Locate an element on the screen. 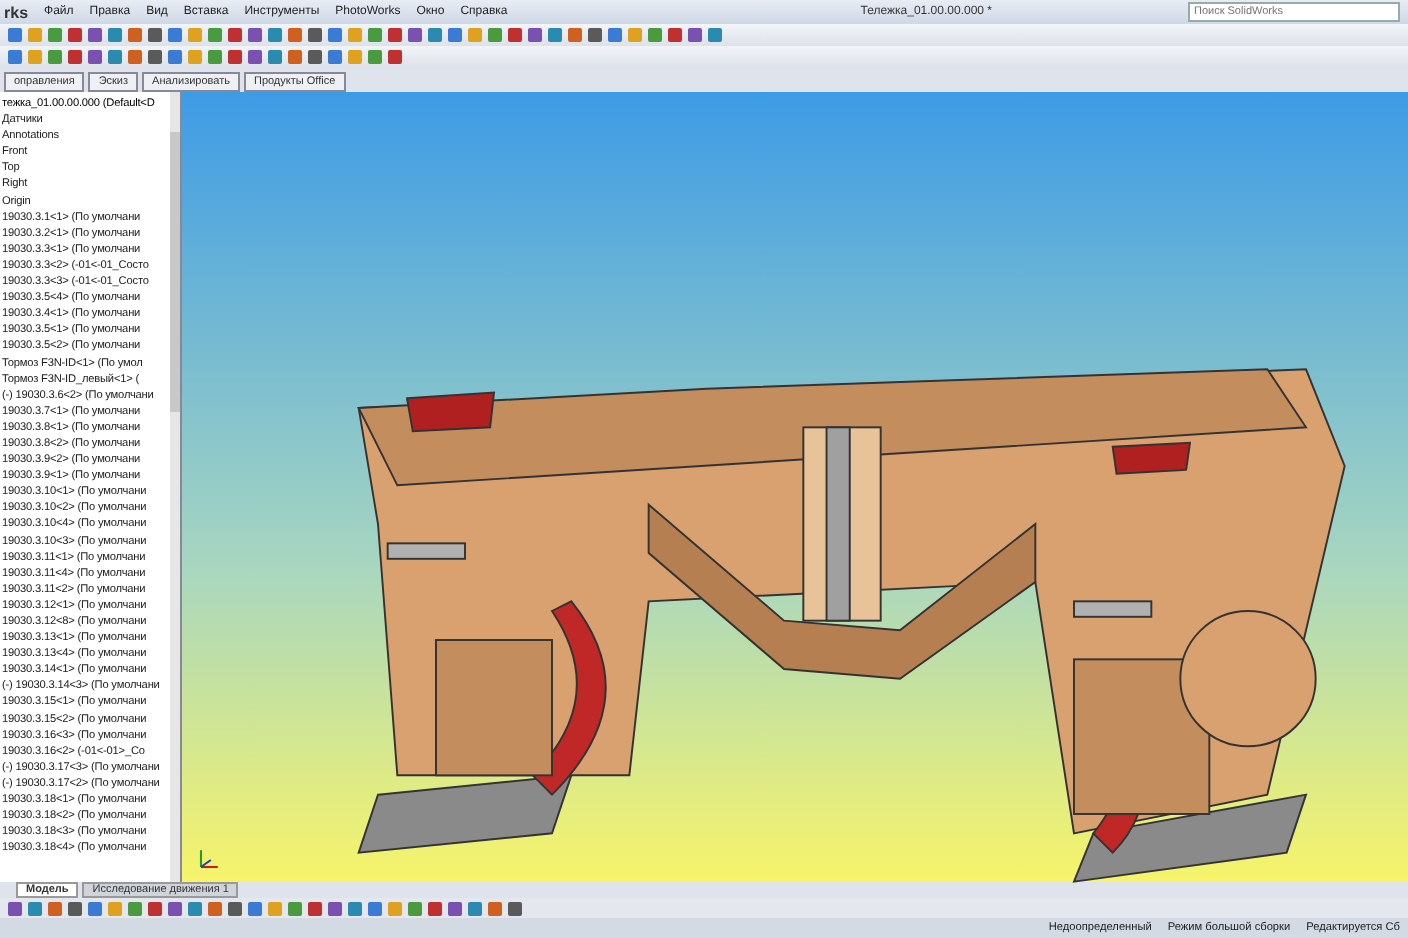 This screenshot has height=938, width=1408. app-title: rks is located at coordinates (16, 12).